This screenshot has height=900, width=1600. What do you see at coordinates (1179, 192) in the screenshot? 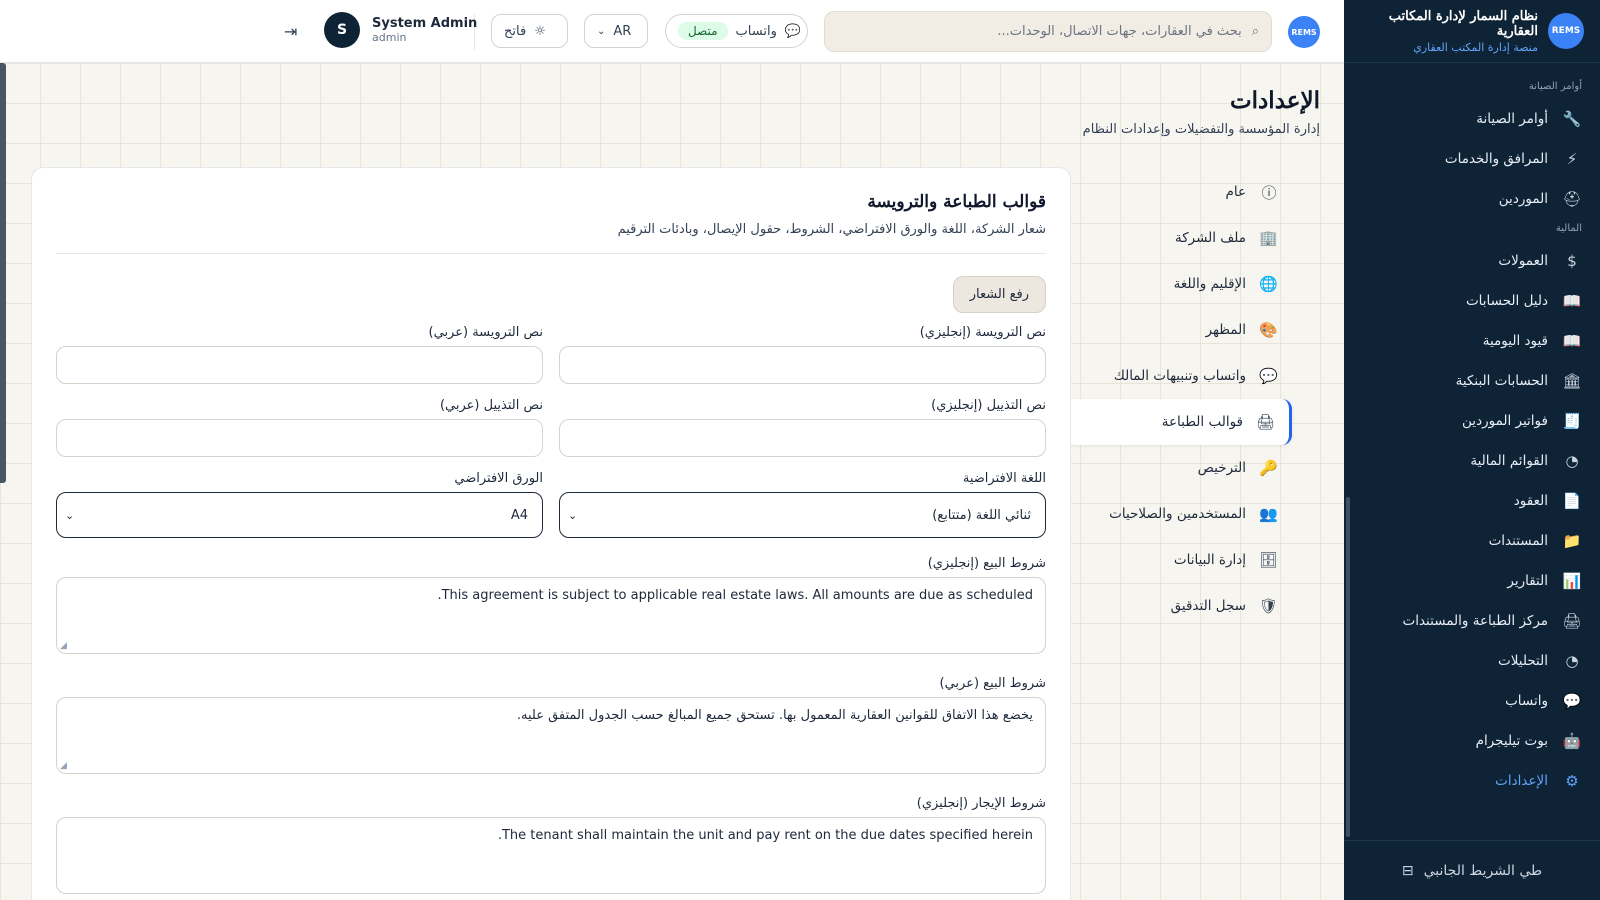
I see `settings-nav-item: ⓘ عام` at bounding box center [1179, 192].